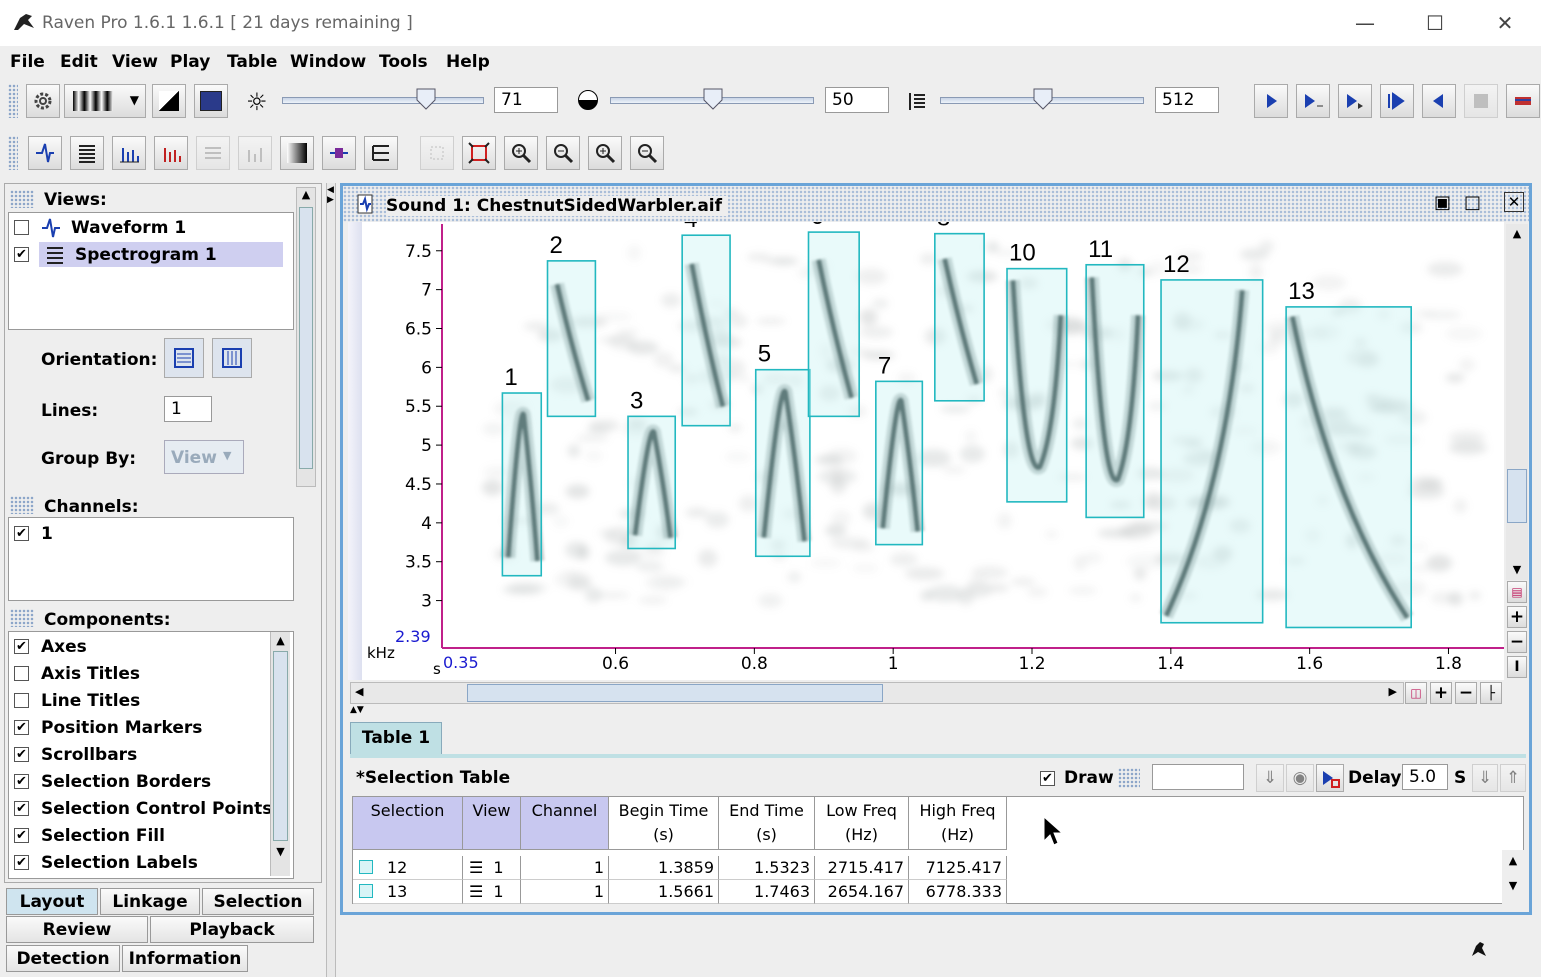  What do you see at coordinates (526, 100) in the screenshot?
I see `brightness-field: 71` at bounding box center [526, 100].